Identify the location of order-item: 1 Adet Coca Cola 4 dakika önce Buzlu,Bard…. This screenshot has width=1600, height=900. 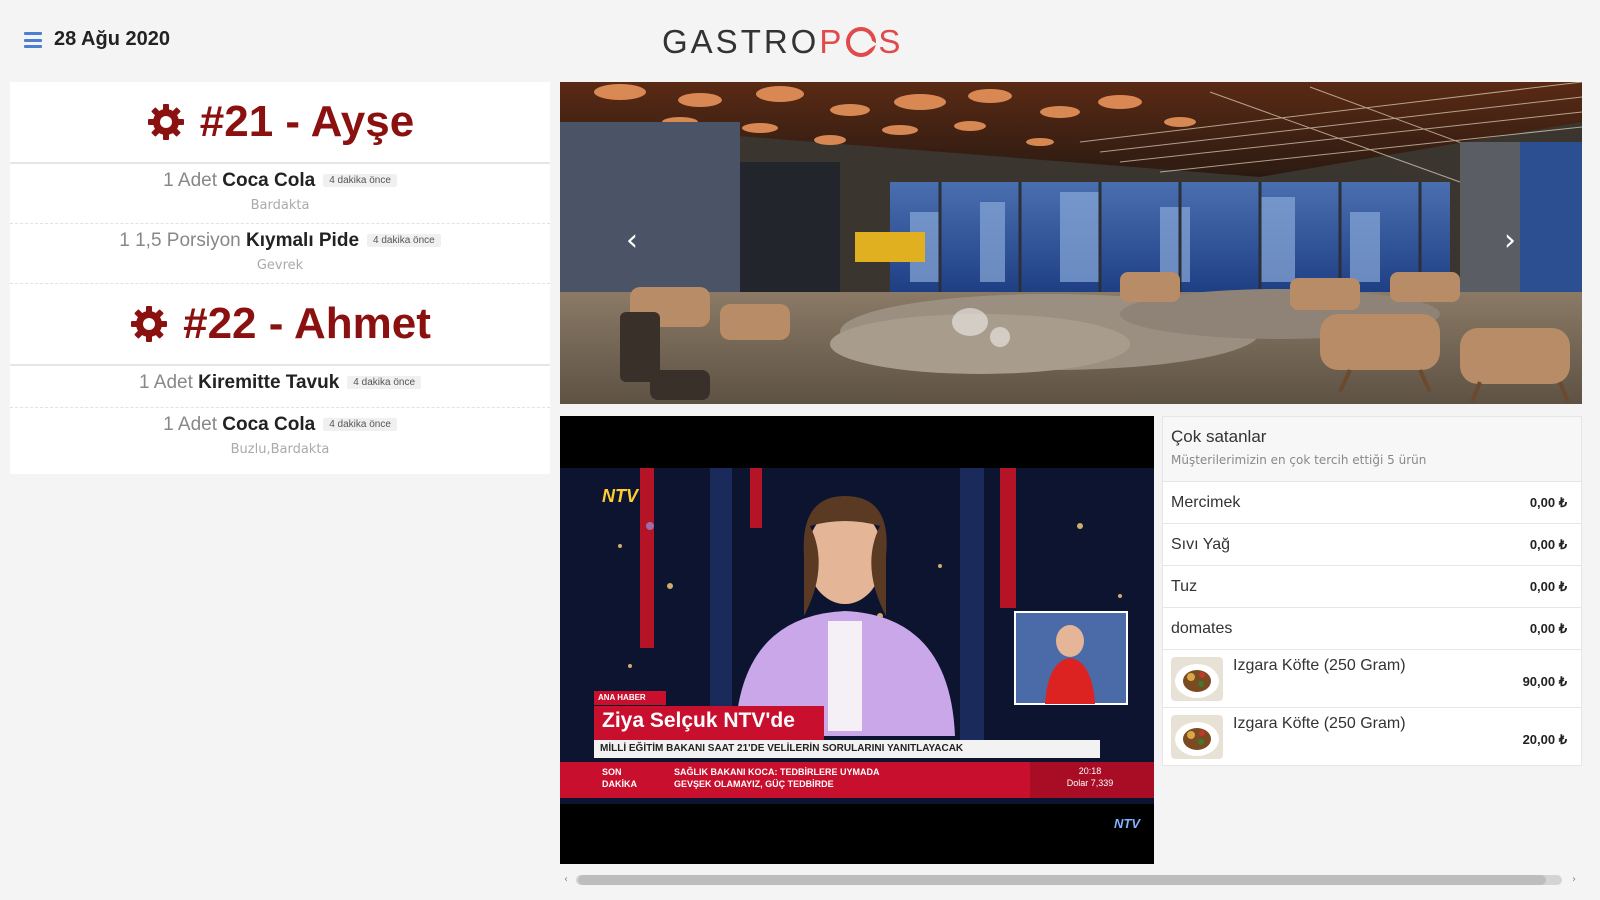
(280, 439).